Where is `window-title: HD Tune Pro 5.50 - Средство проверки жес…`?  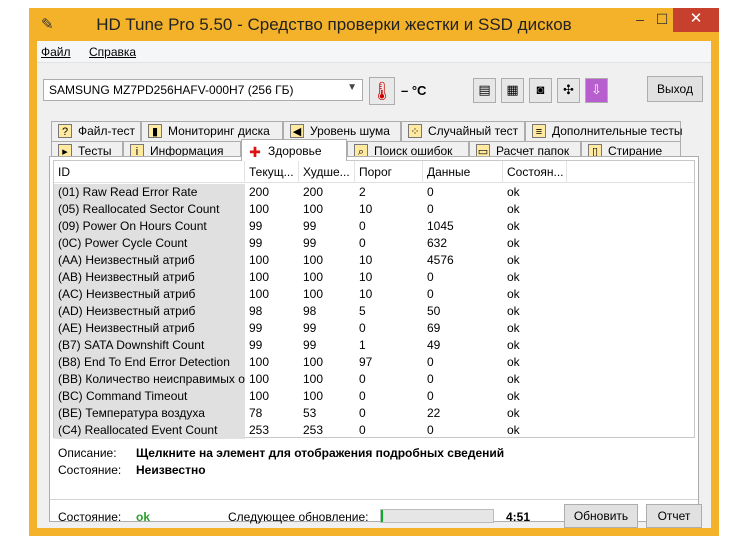 window-title: HD Tune Pro 5.50 - Средство проверки жес… is located at coordinates (334, 24).